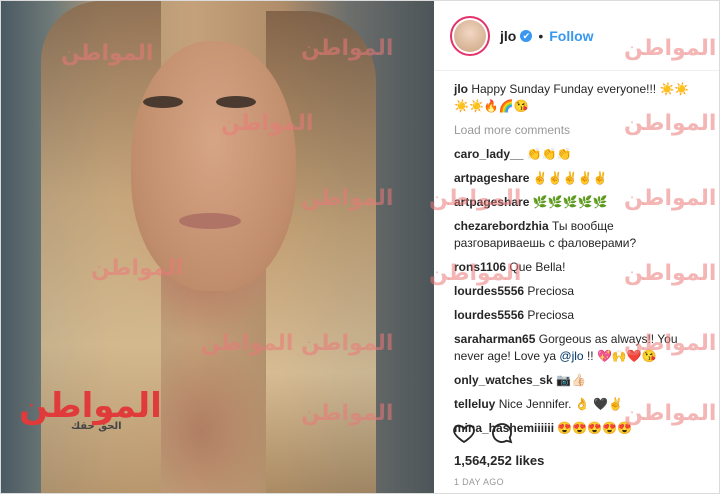  What do you see at coordinates (571, 36) in the screenshot?
I see `follow-button: Follow` at bounding box center [571, 36].